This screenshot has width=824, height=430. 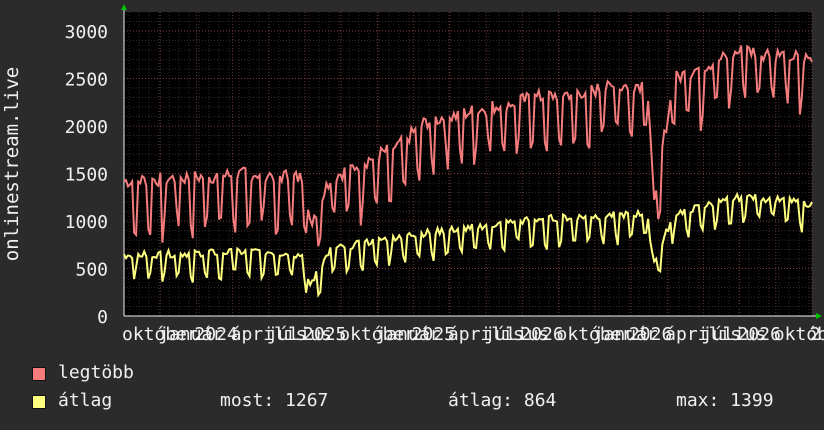 What do you see at coordinates (85, 400) in the screenshot?
I see `legend-label-atlag: átlag` at bounding box center [85, 400].